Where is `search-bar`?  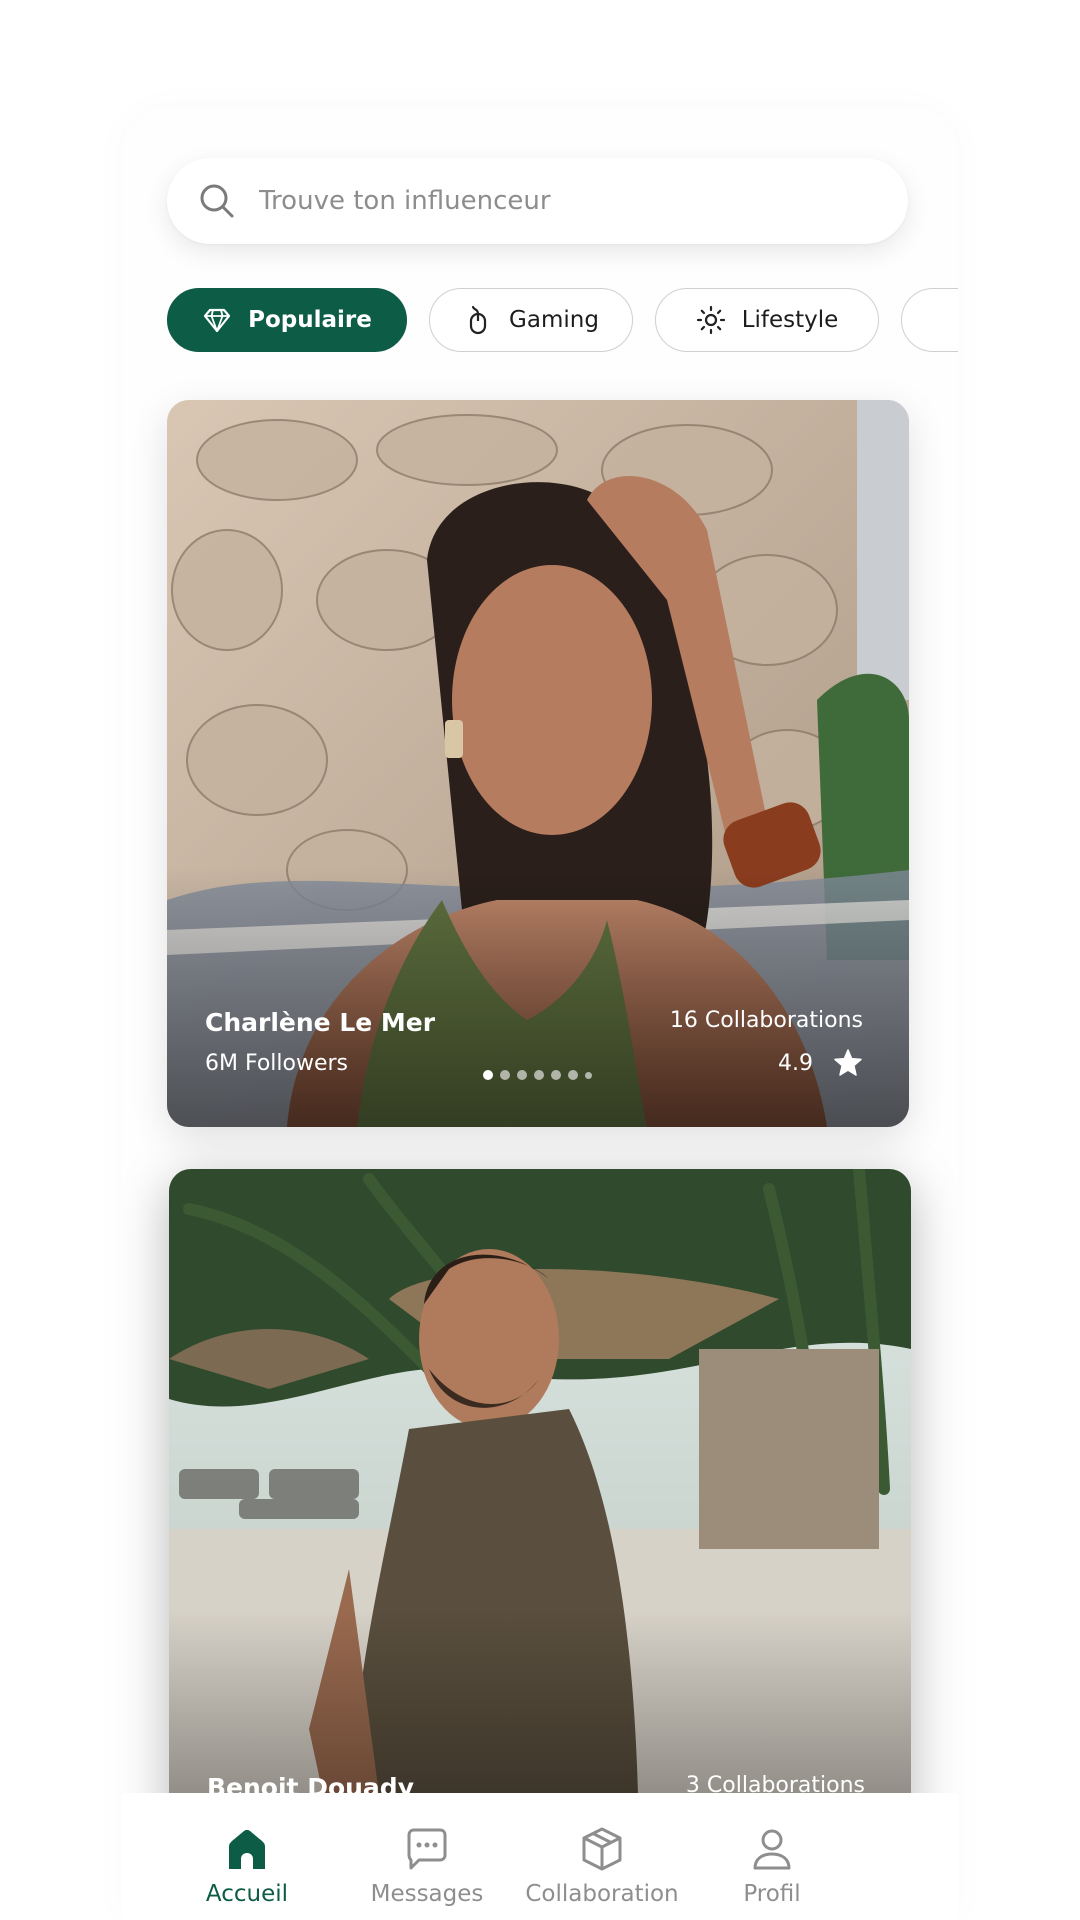 search-bar is located at coordinates (537, 201).